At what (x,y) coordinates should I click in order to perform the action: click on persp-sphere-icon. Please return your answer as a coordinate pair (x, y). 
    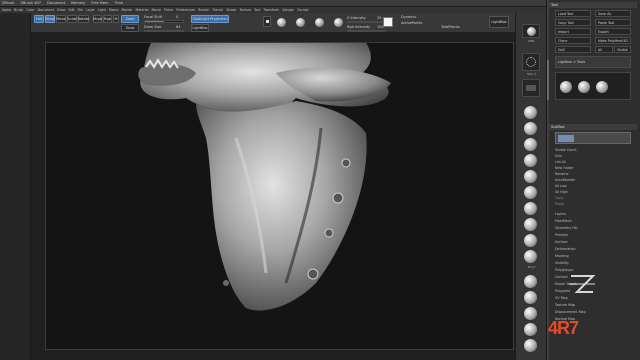
    Looking at the image, I should click on (530, 160).